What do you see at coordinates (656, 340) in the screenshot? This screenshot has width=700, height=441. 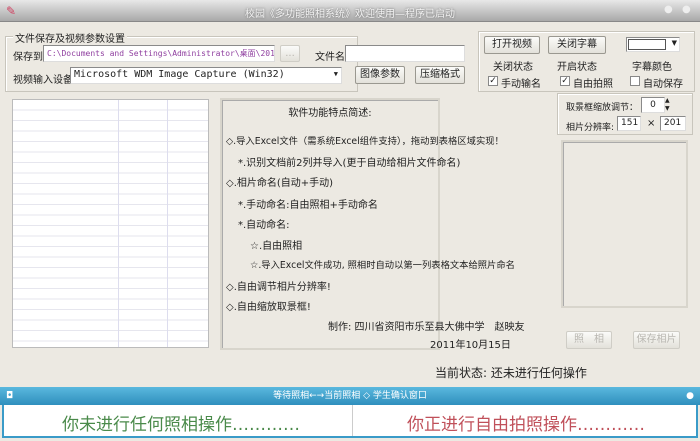 I see `save-photo-button: 保存相片` at bounding box center [656, 340].